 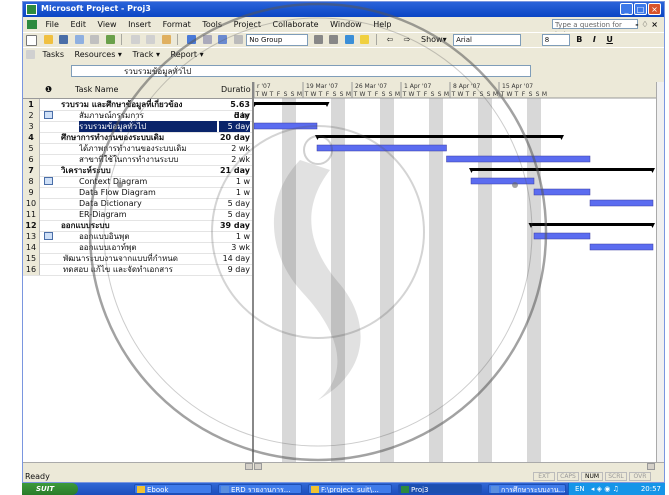 What do you see at coordinates (349, 39) in the screenshot?
I see `goto-task-icon` at bounding box center [349, 39].